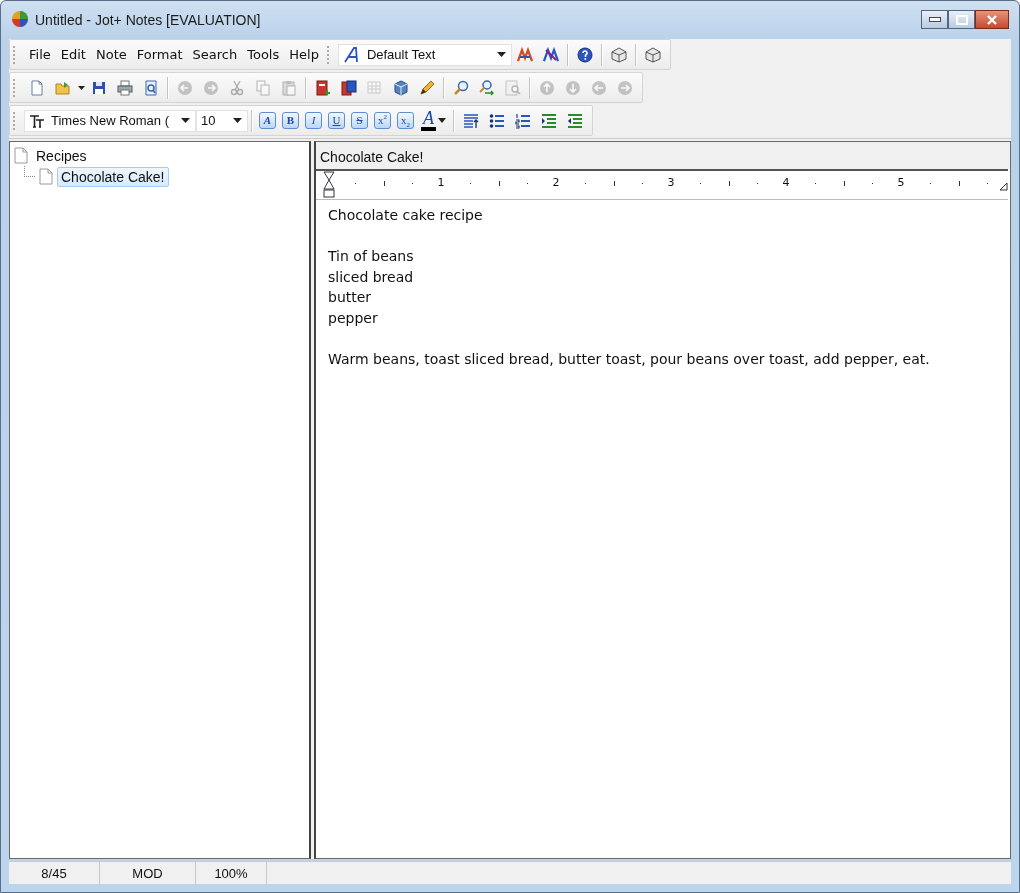 The height and width of the screenshot is (893, 1020). I want to click on outdent-icon, so click(575, 120).